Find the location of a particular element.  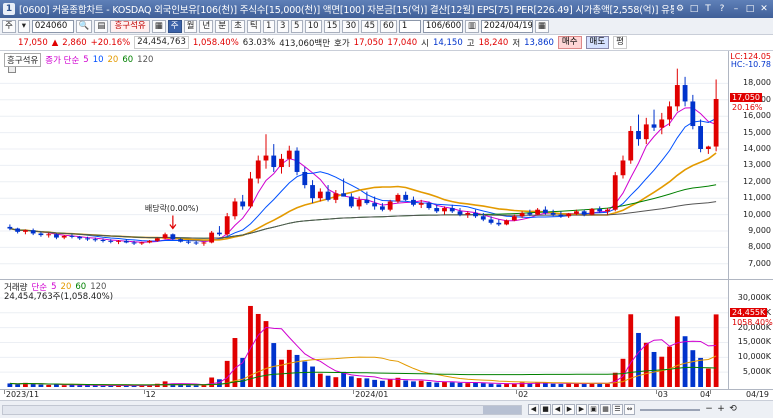

news-icon: ▤ is located at coordinates (101, 26).